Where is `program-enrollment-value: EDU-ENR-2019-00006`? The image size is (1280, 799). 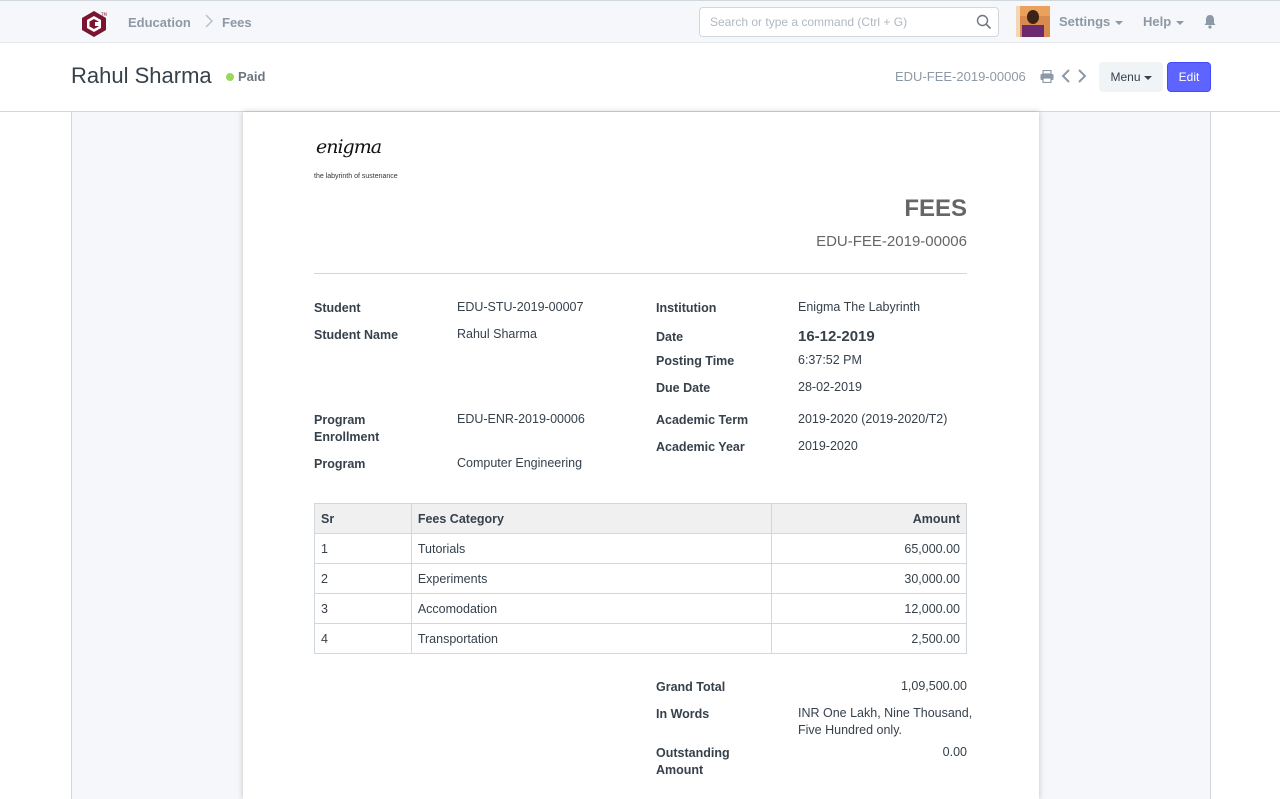
program-enrollment-value: EDU-ENR-2019-00006 is located at coordinates (521, 419).